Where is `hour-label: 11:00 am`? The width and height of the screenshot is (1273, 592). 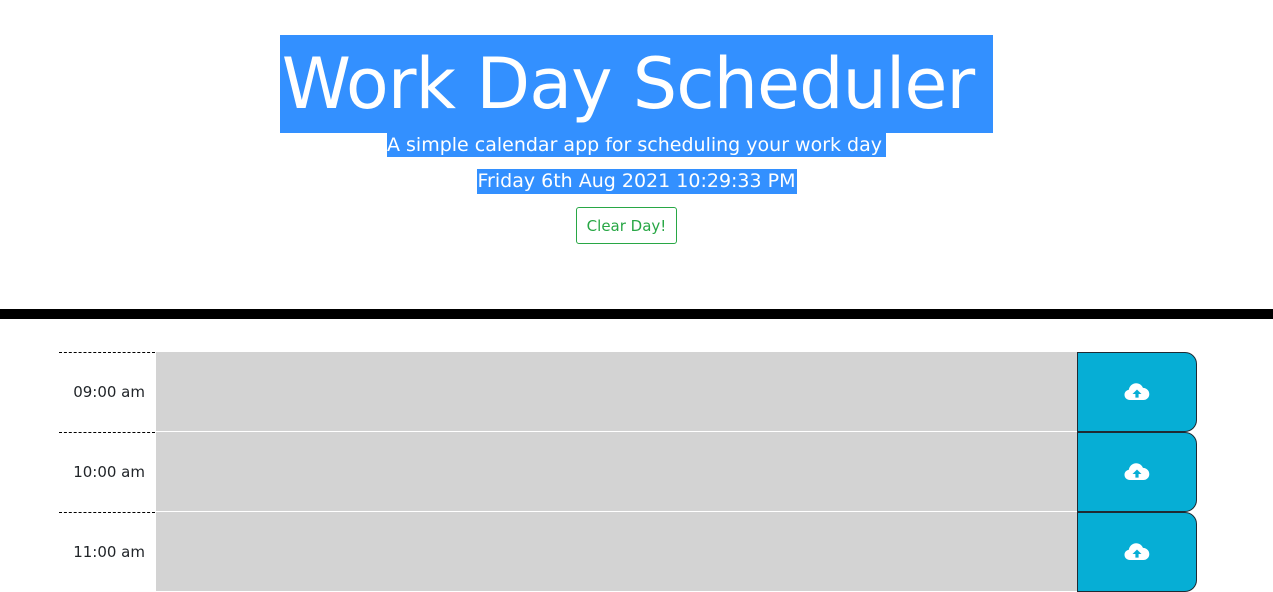
hour-label: 11:00 am is located at coordinates (107, 552).